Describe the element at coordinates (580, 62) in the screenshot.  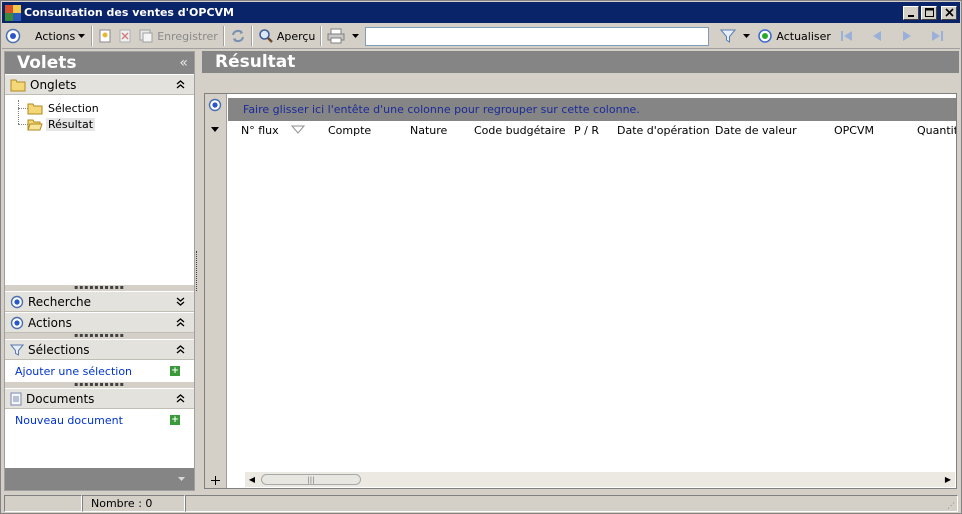
I see `result-header: Résultat` at that location.